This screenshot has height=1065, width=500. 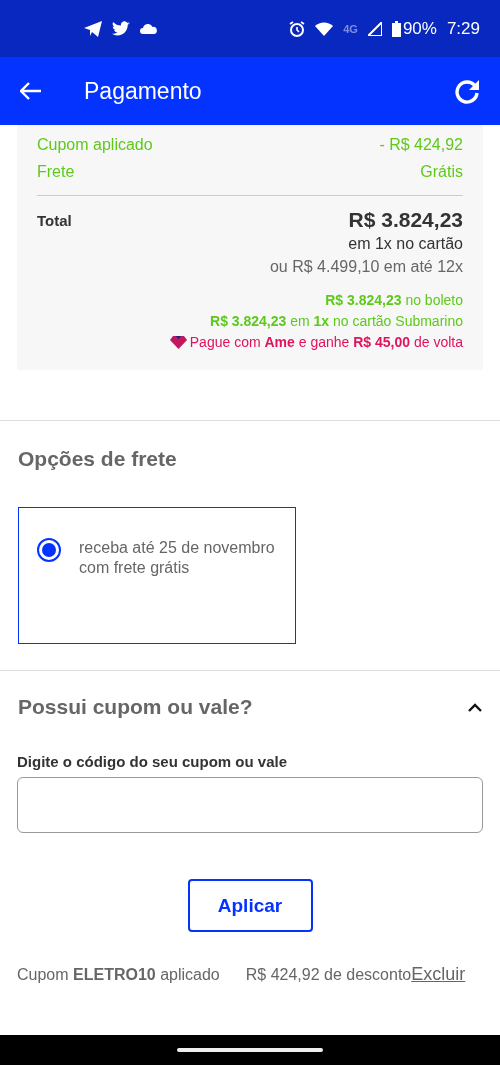 What do you see at coordinates (475, 707) in the screenshot?
I see `chevron-icon` at bounding box center [475, 707].